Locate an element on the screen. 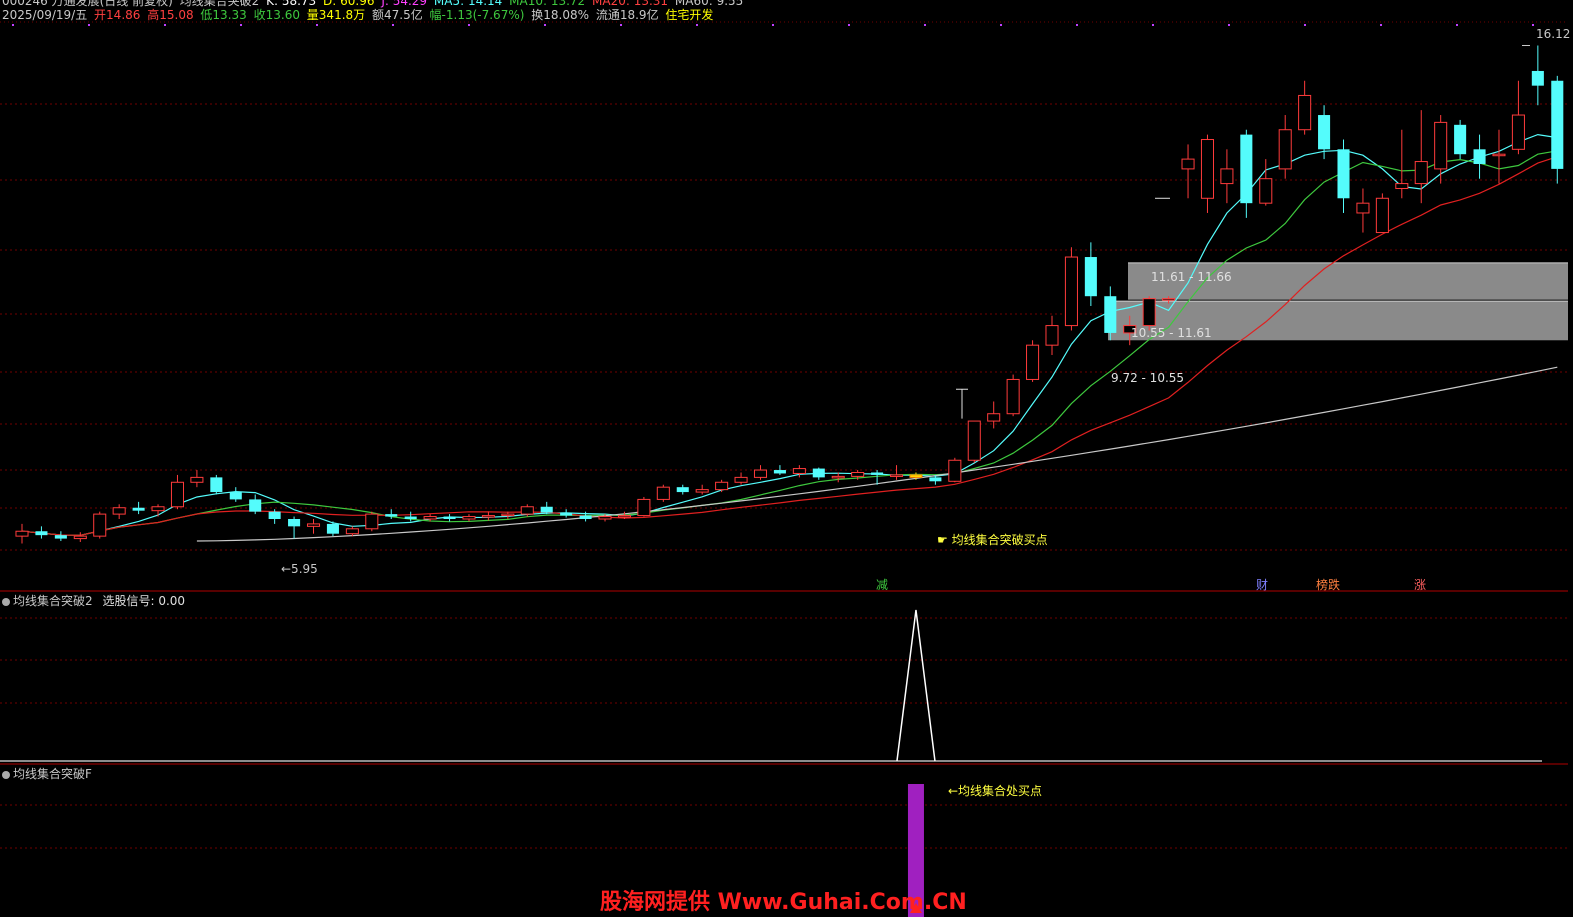  event-bang: 榜跌 is located at coordinates (1328, 584).